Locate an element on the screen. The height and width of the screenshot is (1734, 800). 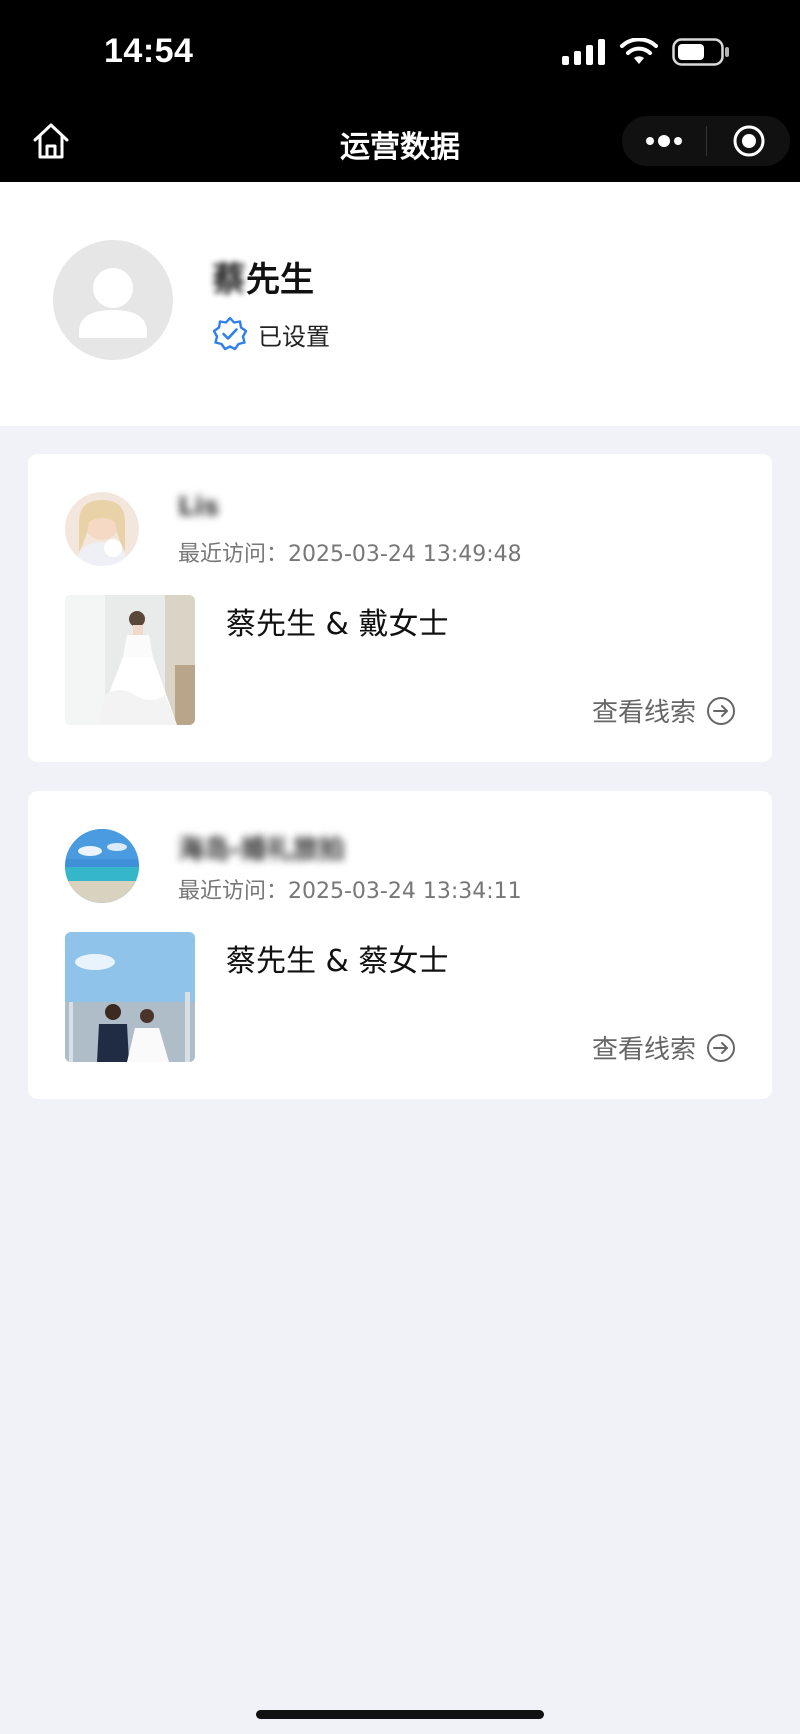
last-visit-time: 最近访问：2025-03-24 13:34:11 is located at coordinates (350, 891).